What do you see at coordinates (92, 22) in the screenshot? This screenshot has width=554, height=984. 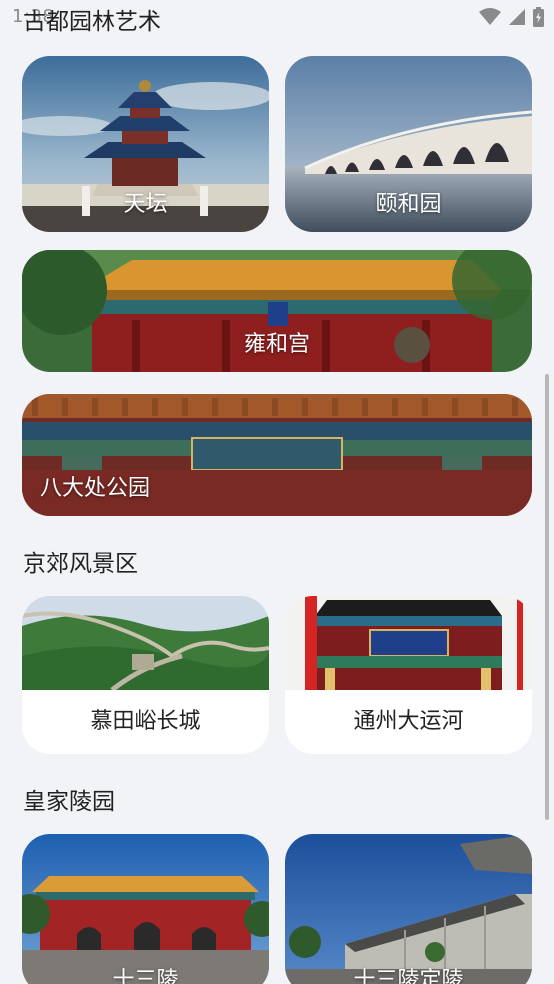 I see `section-title-gardens: 古都园林艺术` at bounding box center [92, 22].